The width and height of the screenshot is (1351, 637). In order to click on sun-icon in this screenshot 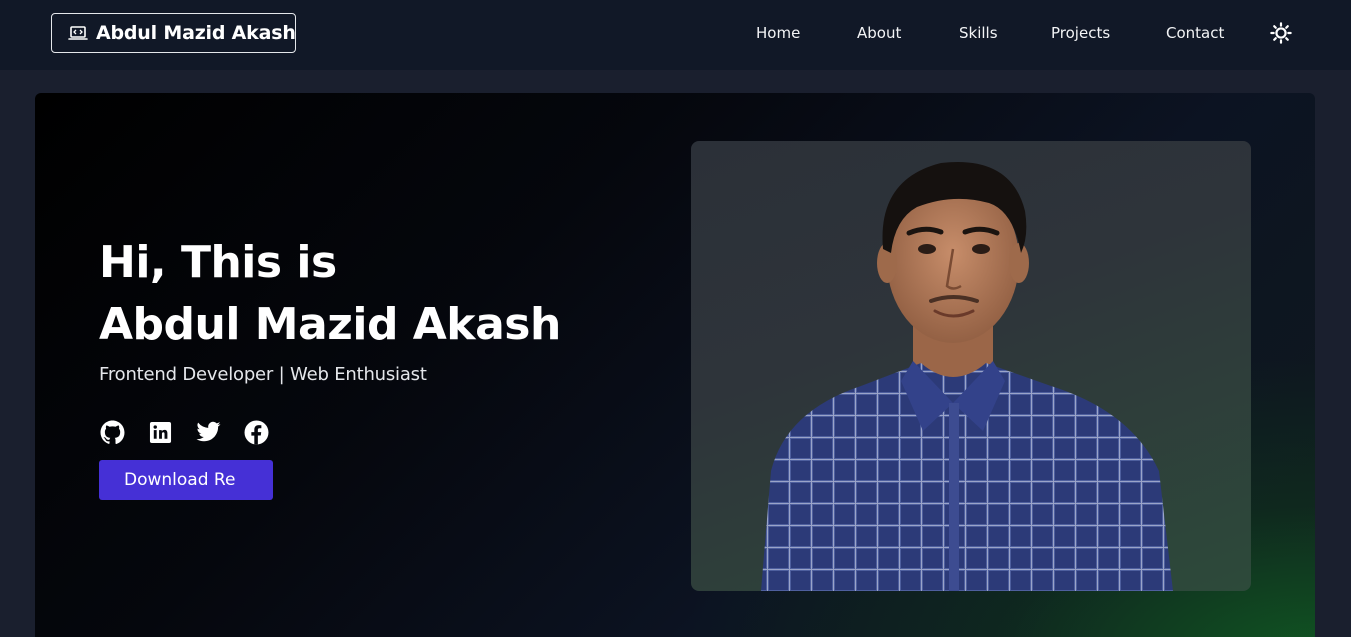, I will do `click(1281, 33)`.